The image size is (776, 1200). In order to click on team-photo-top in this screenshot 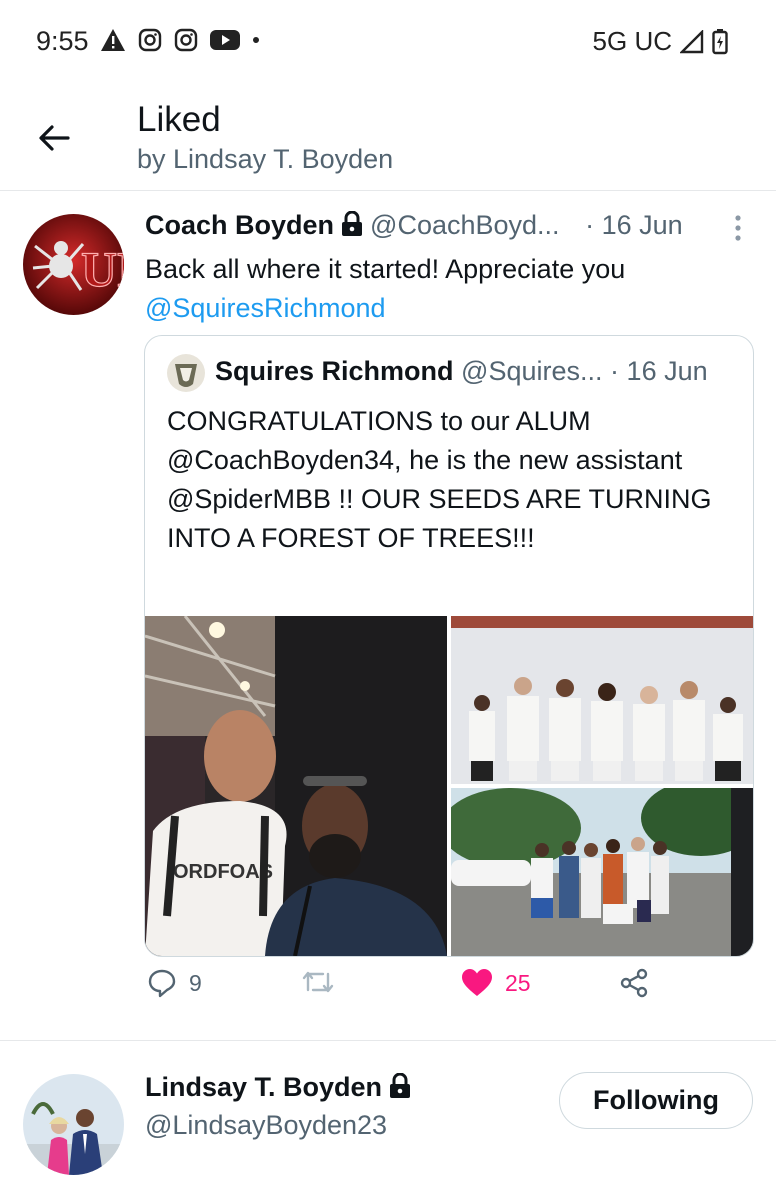, I will do `click(602, 700)`.